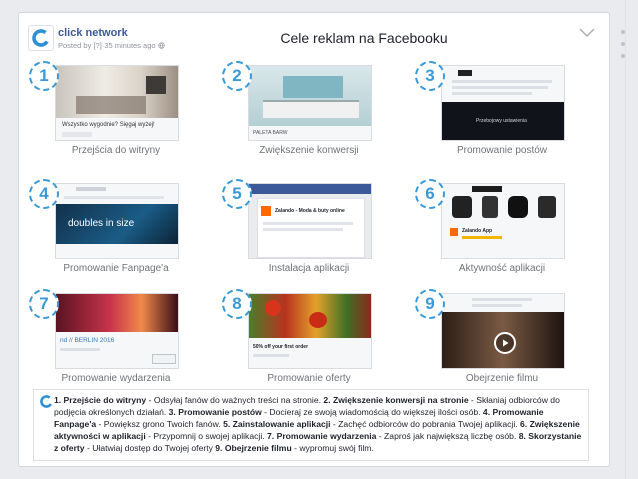 This screenshot has height=479, width=638. What do you see at coordinates (44, 304) in the screenshot?
I see `number-badge: 7` at bounding box center [44, 304].